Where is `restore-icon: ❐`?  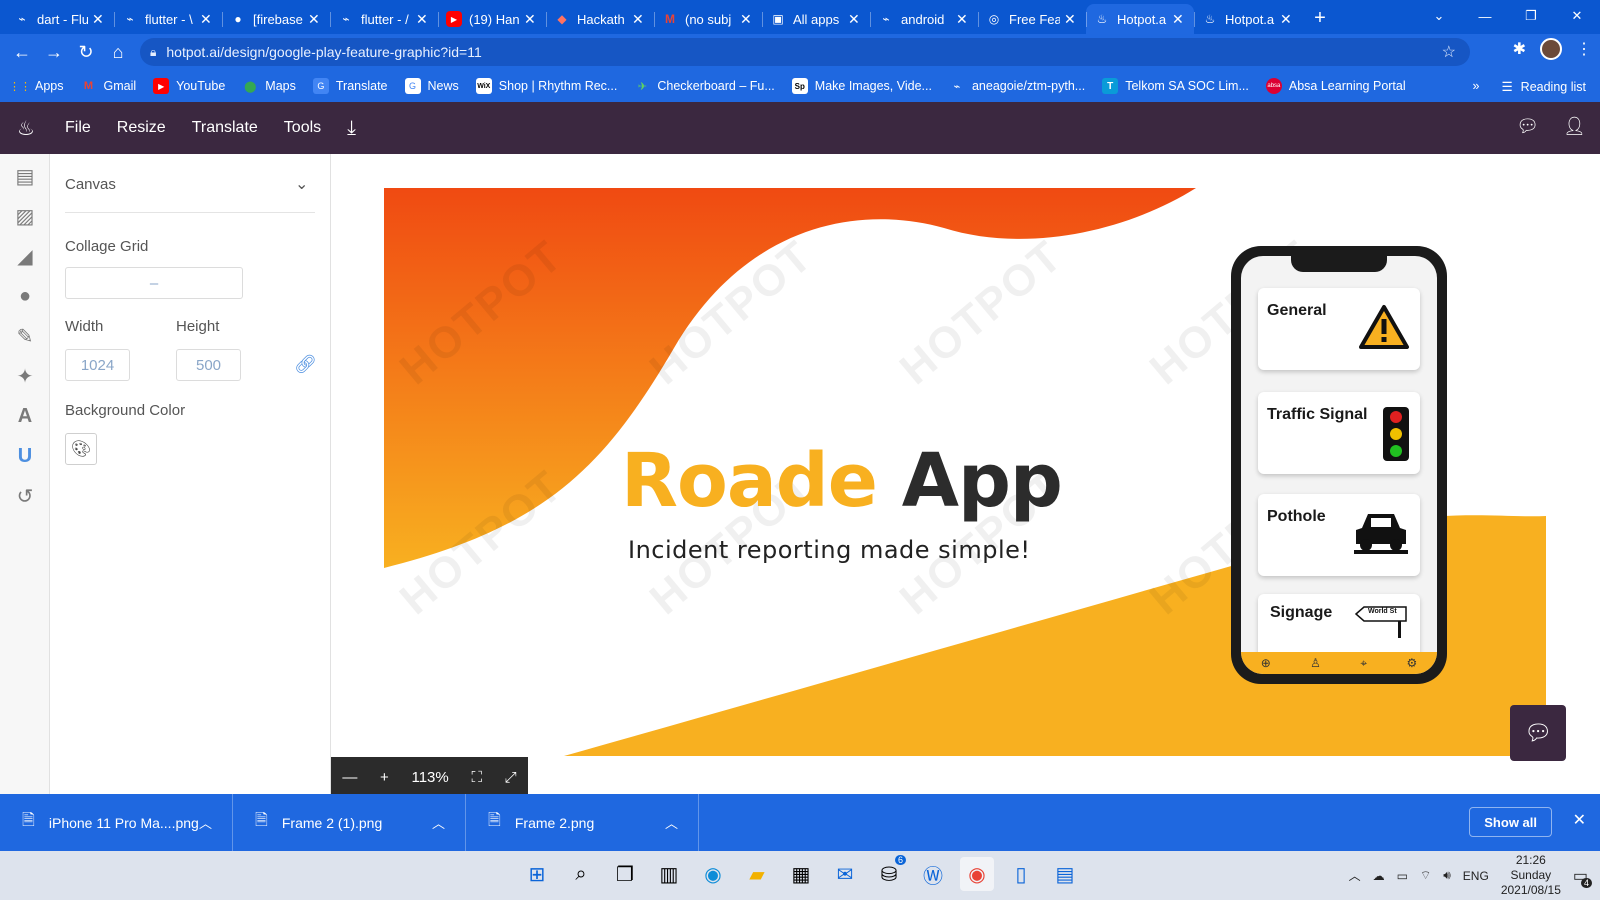 restore-icon: ❐ is located at coordinates (1531, 16).